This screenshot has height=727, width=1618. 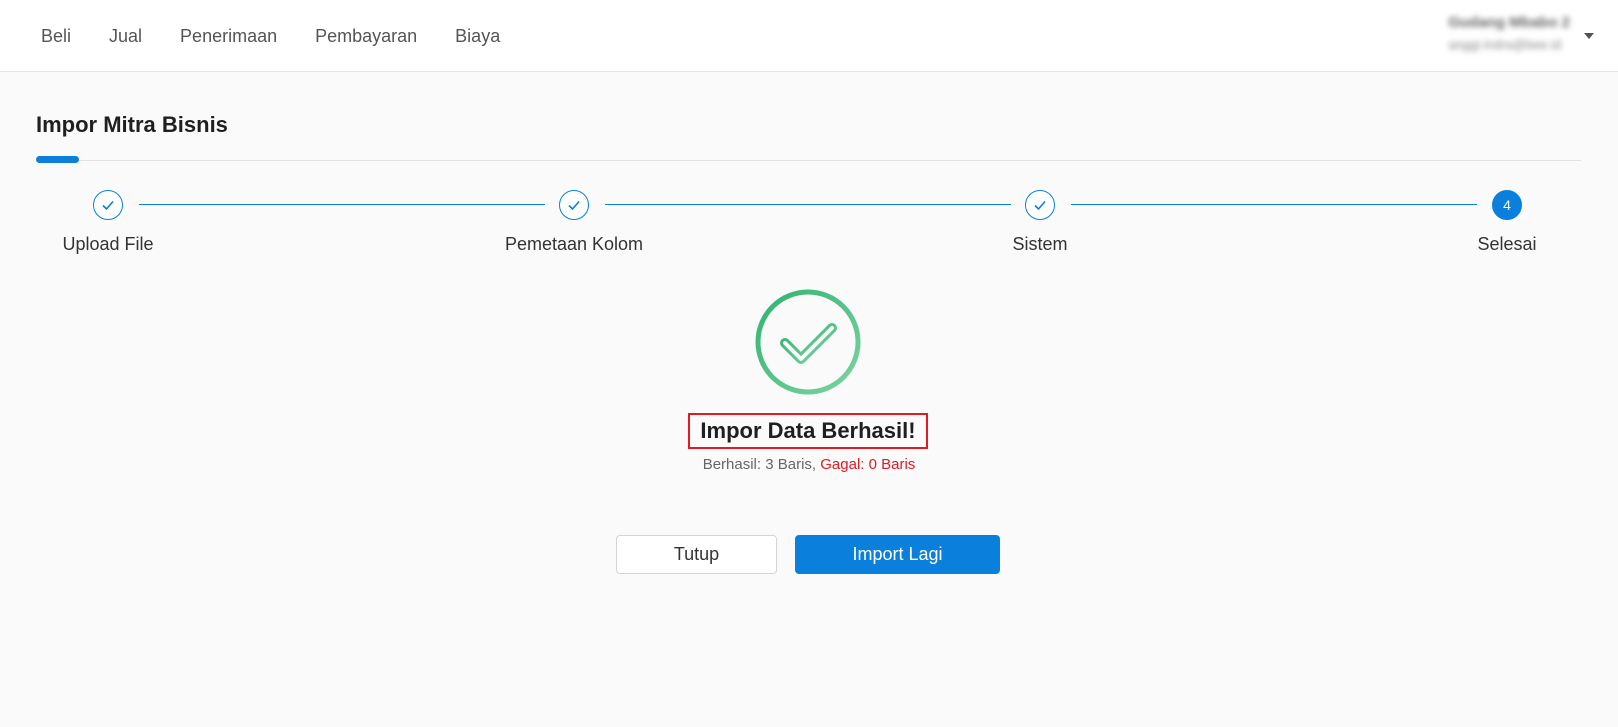 I want to click on result-summary: Berhasil: 3 Baris, Gagal: 0 Baris, so click(x=809, y=464).